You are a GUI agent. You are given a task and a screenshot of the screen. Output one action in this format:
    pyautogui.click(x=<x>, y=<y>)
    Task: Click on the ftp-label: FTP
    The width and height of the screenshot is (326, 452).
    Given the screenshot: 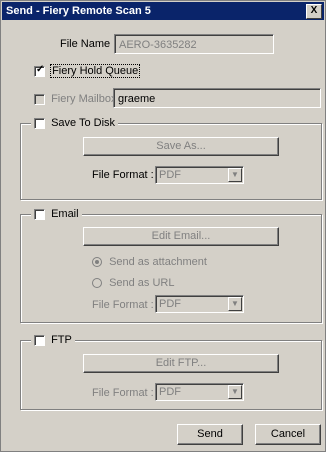 What is the action you would take?
    pyautogui.click(x=61, y=340)
    